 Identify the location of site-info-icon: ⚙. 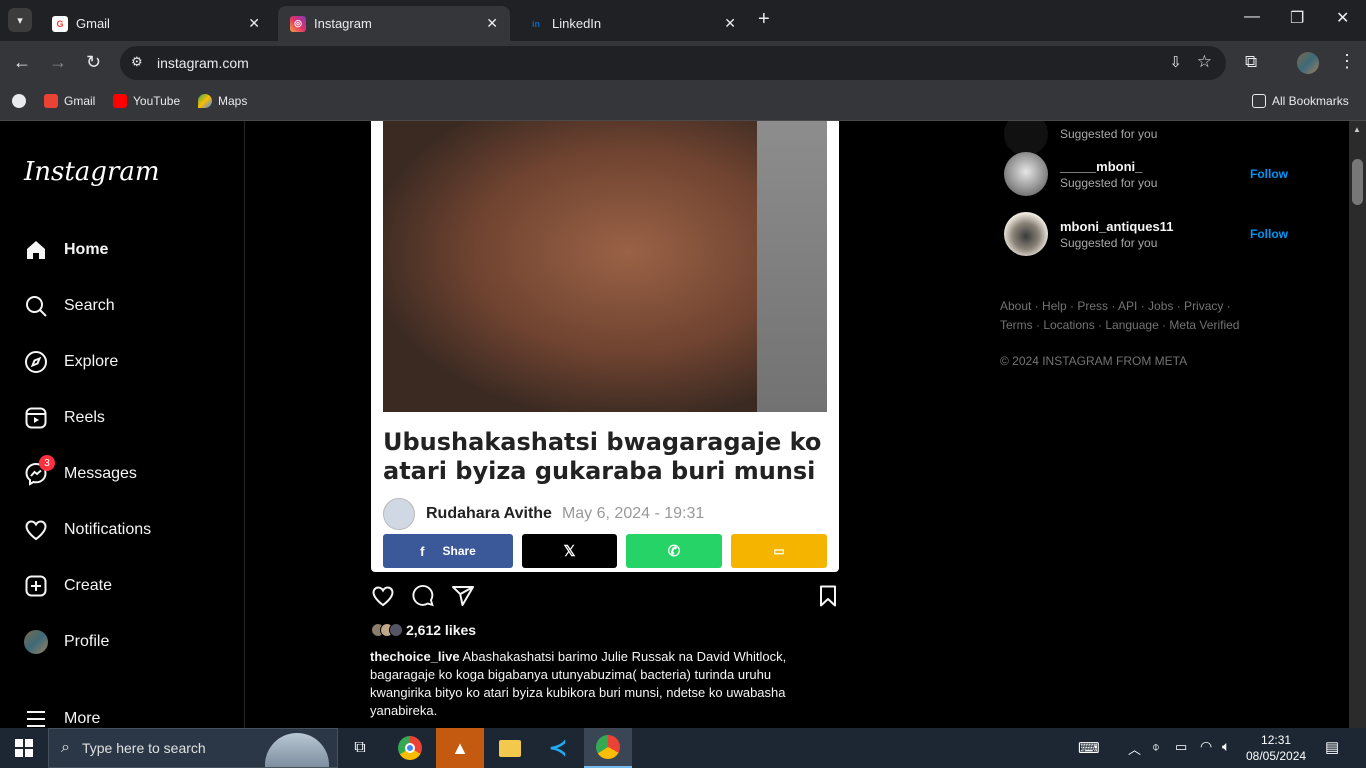
(140, 63).